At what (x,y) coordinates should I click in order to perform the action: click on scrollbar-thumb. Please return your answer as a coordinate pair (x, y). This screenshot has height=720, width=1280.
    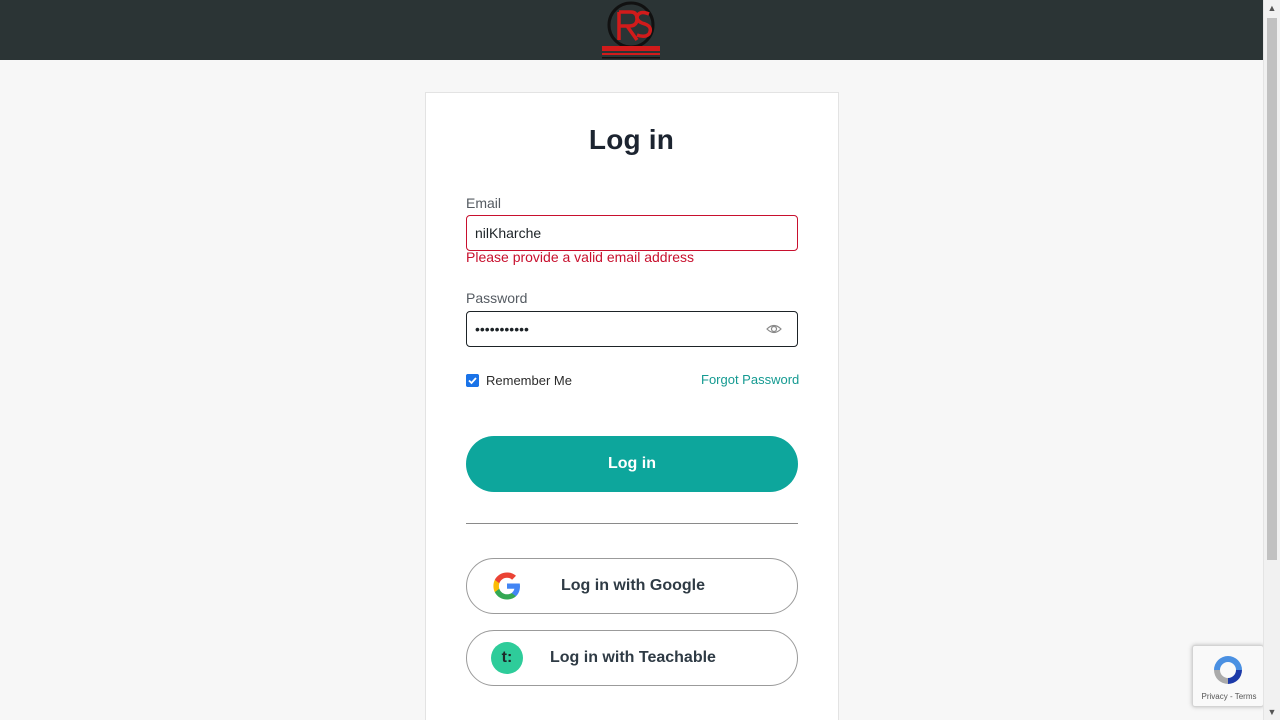
    Looking at the image, I should click on (1272, 289).